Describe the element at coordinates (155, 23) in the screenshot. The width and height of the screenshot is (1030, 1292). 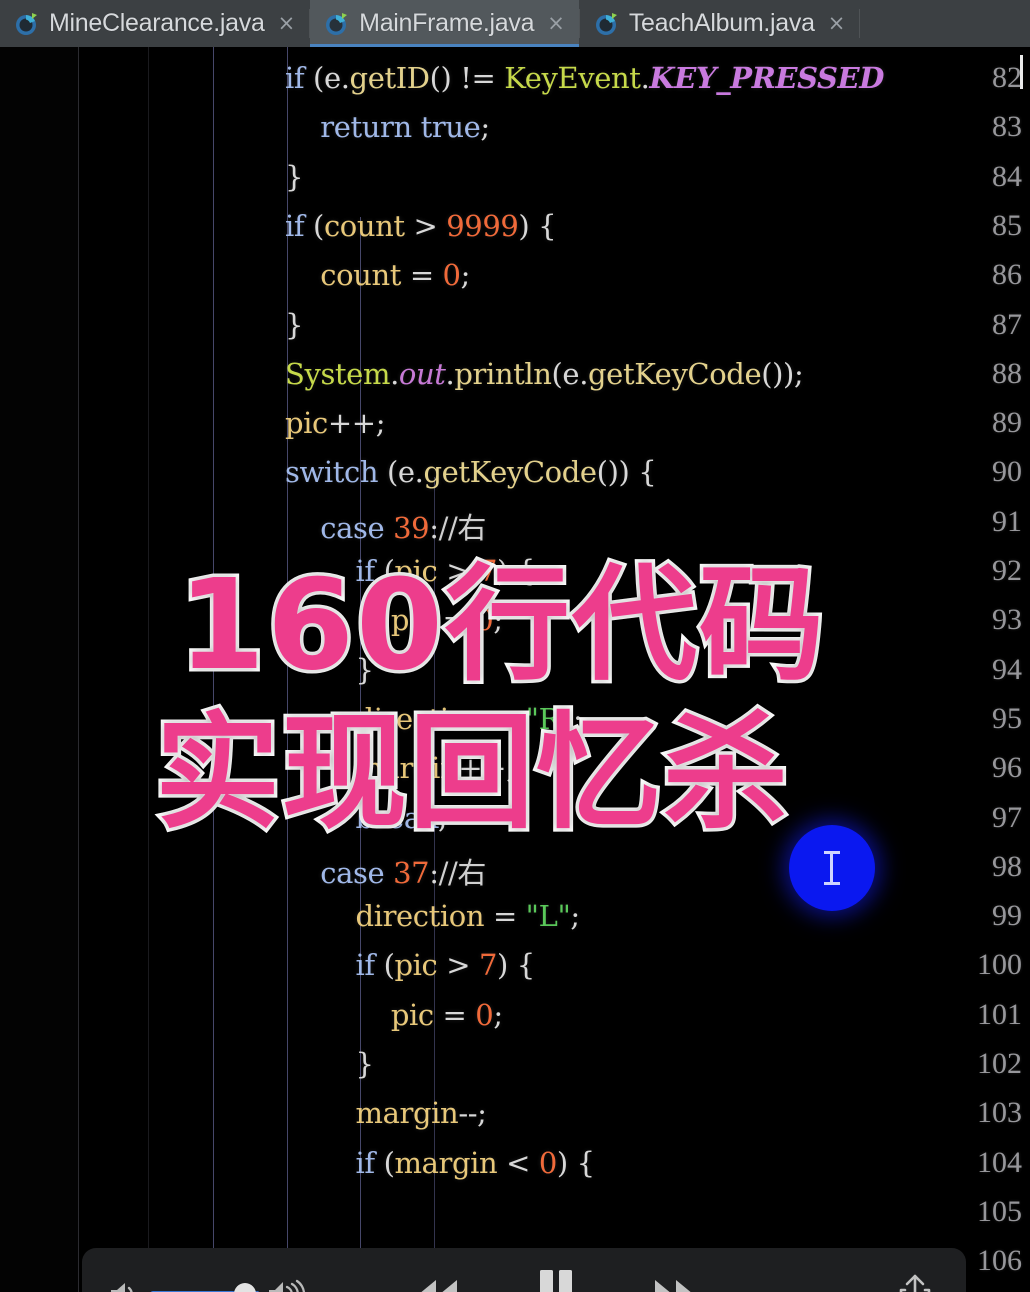
I see `tab-mineclearance-java: MineClearance.java ×` at that location.